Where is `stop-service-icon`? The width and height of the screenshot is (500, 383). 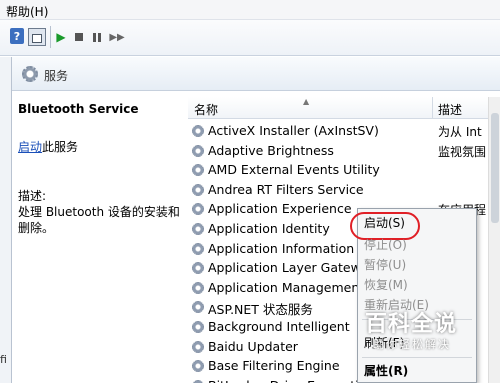
stop-service-icon is located at coordinates (79, 37).